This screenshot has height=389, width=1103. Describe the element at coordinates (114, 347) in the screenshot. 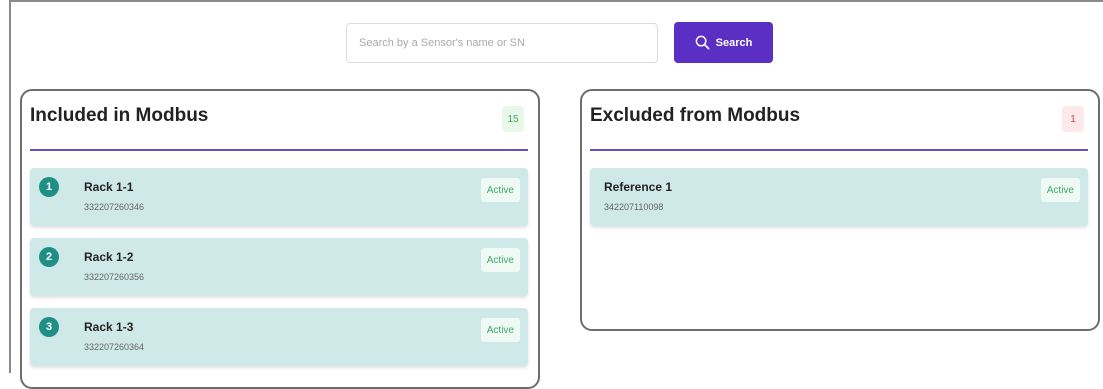

I see `sensor-serial-number: 332207260364` at that location.